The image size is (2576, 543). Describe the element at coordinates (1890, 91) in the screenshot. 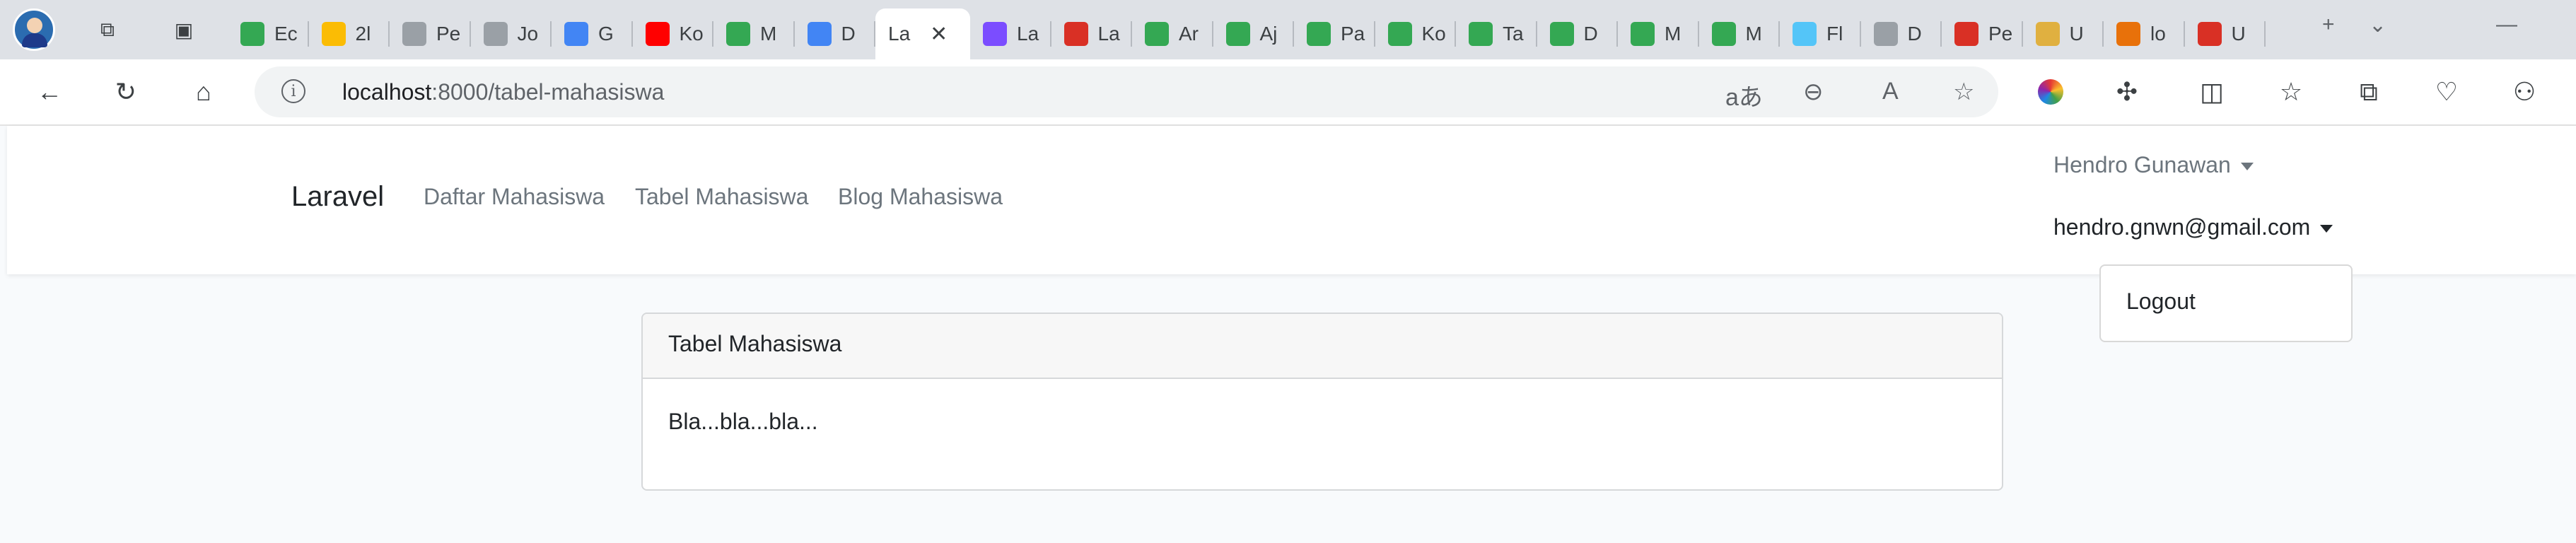

I see `read-aloud-icon: A` at that location.